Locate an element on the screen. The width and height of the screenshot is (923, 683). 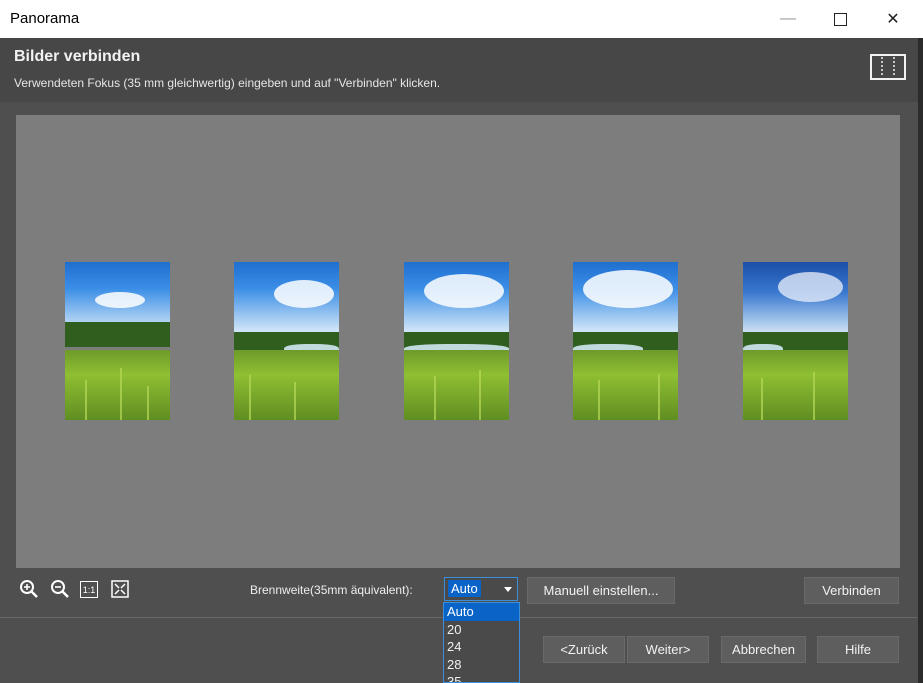
maximize-button is located at coordinates (840, 19).